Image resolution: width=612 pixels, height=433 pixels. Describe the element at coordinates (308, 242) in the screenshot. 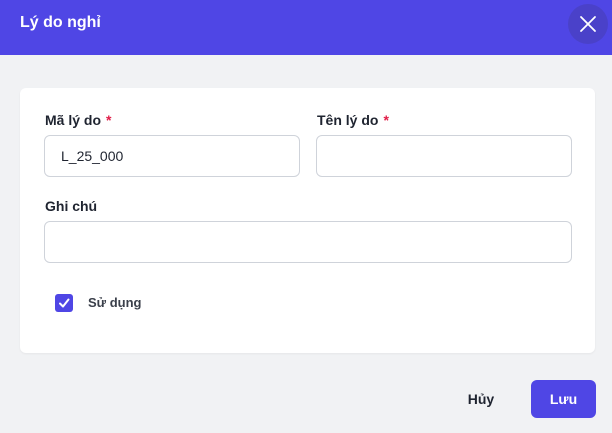

I see `note-input` at that location.